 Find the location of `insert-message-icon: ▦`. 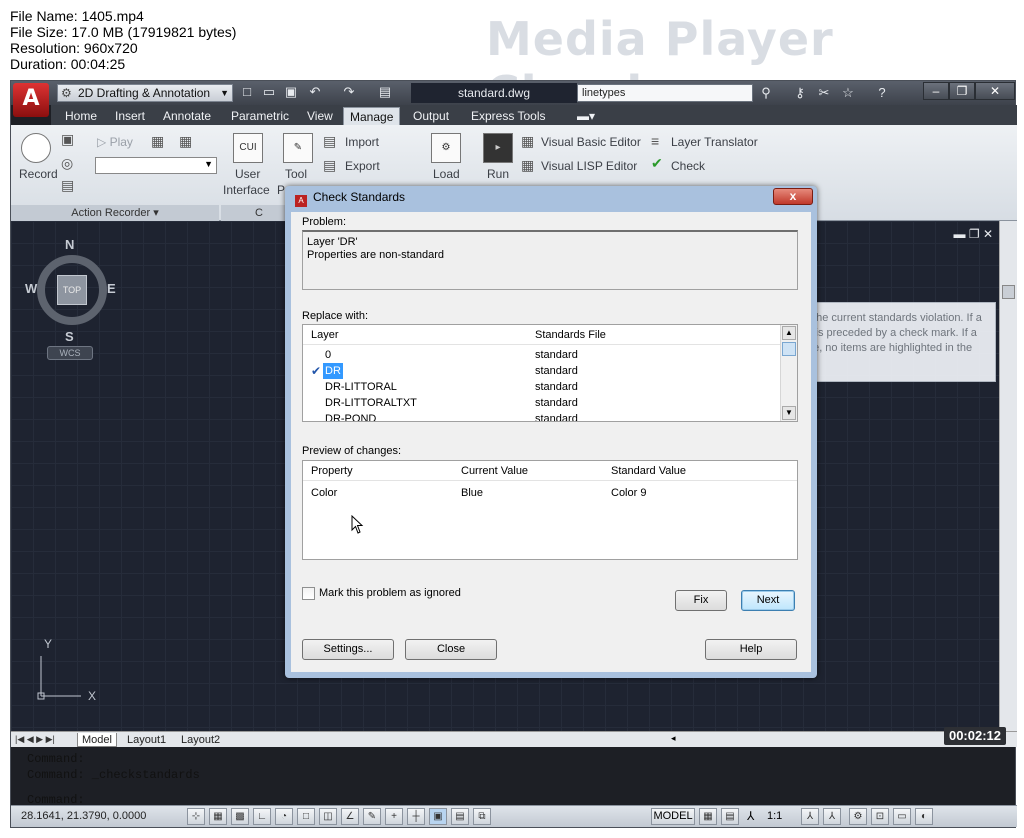

insert-message-icon: ▦ is located at coordinates (157, 141).